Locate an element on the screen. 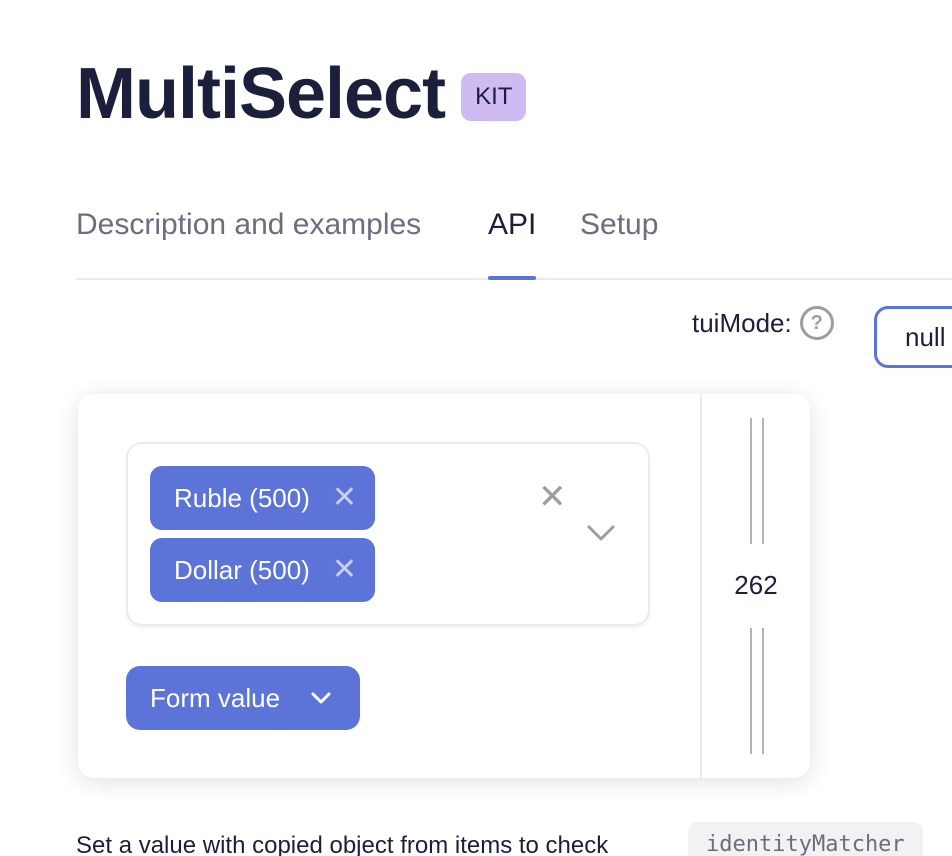  tab-bar: Description and examples API Setup is located at coordinates (514, 239).